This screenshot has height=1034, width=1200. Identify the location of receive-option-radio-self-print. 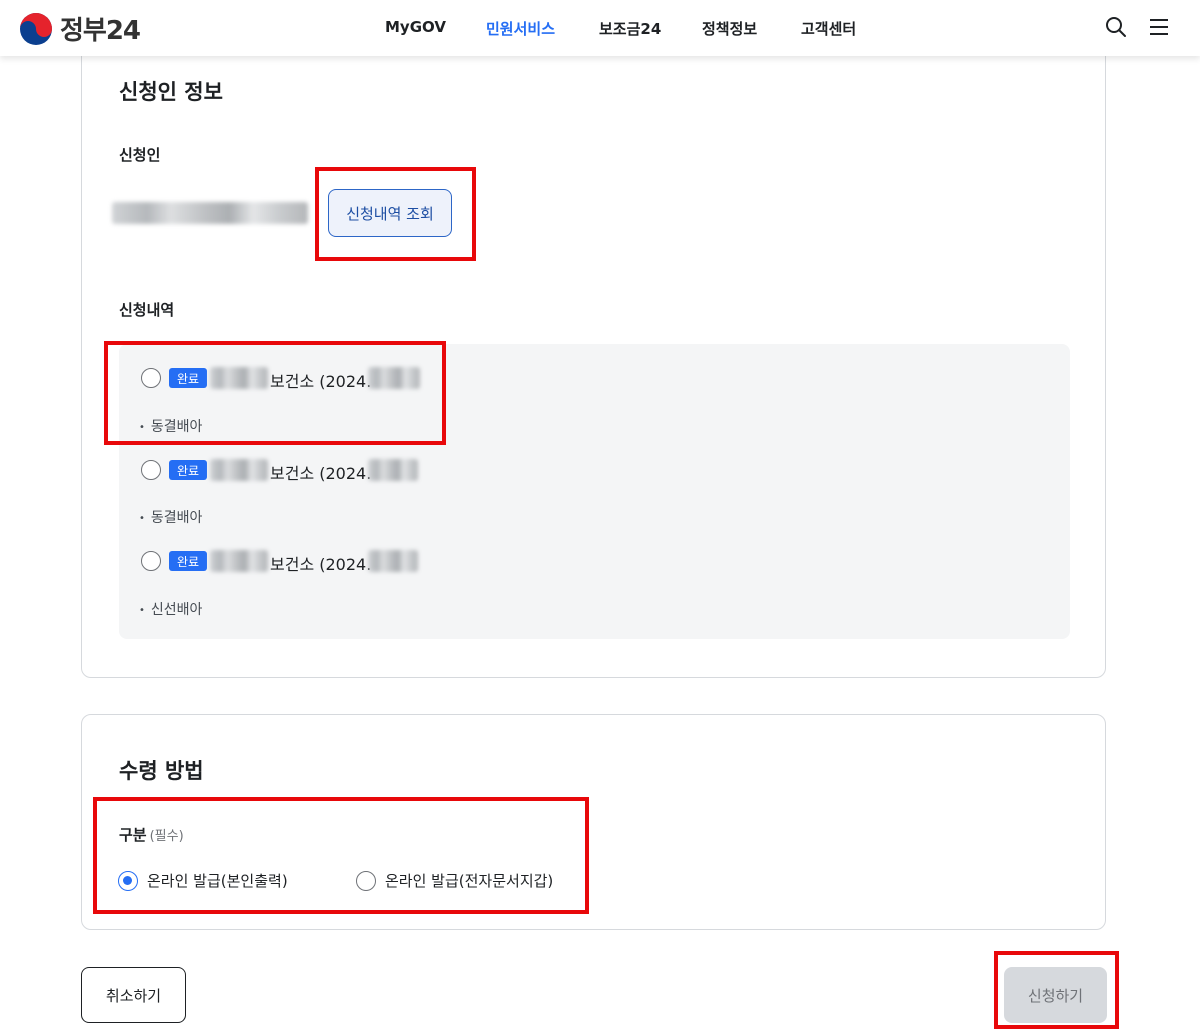
(128, 881).